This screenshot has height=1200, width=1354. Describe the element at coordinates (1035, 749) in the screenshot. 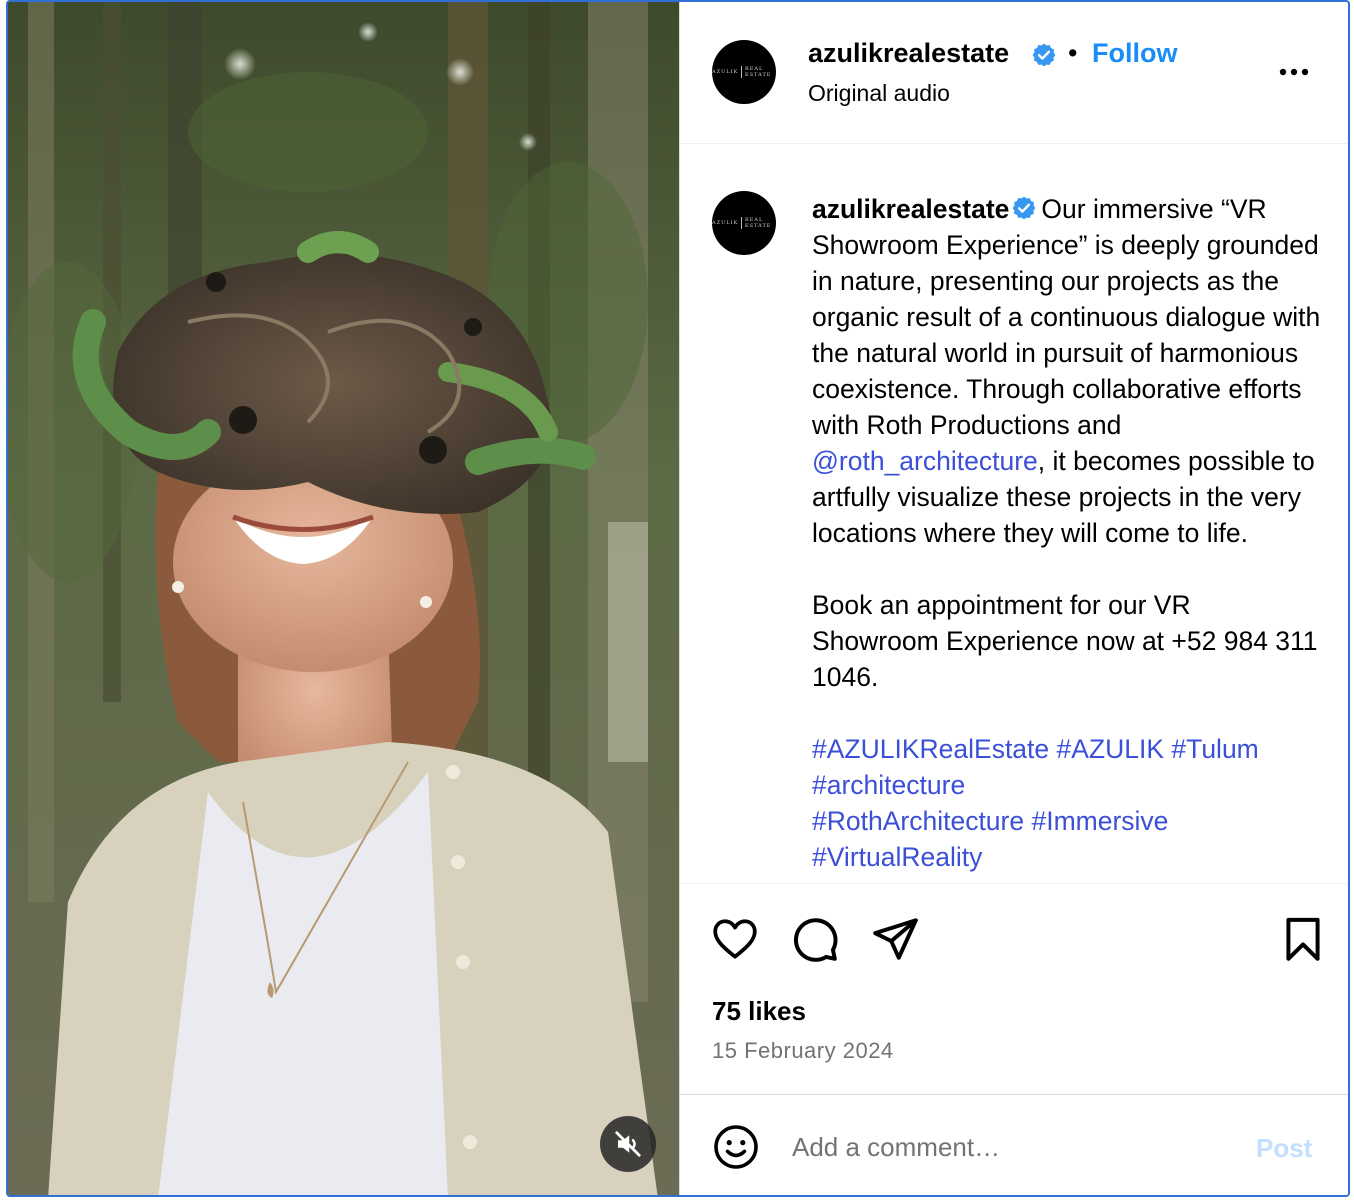

I see `hashtags-link-line1: #AZULIKRealEstate #AZULIK #Tulum` at that location.